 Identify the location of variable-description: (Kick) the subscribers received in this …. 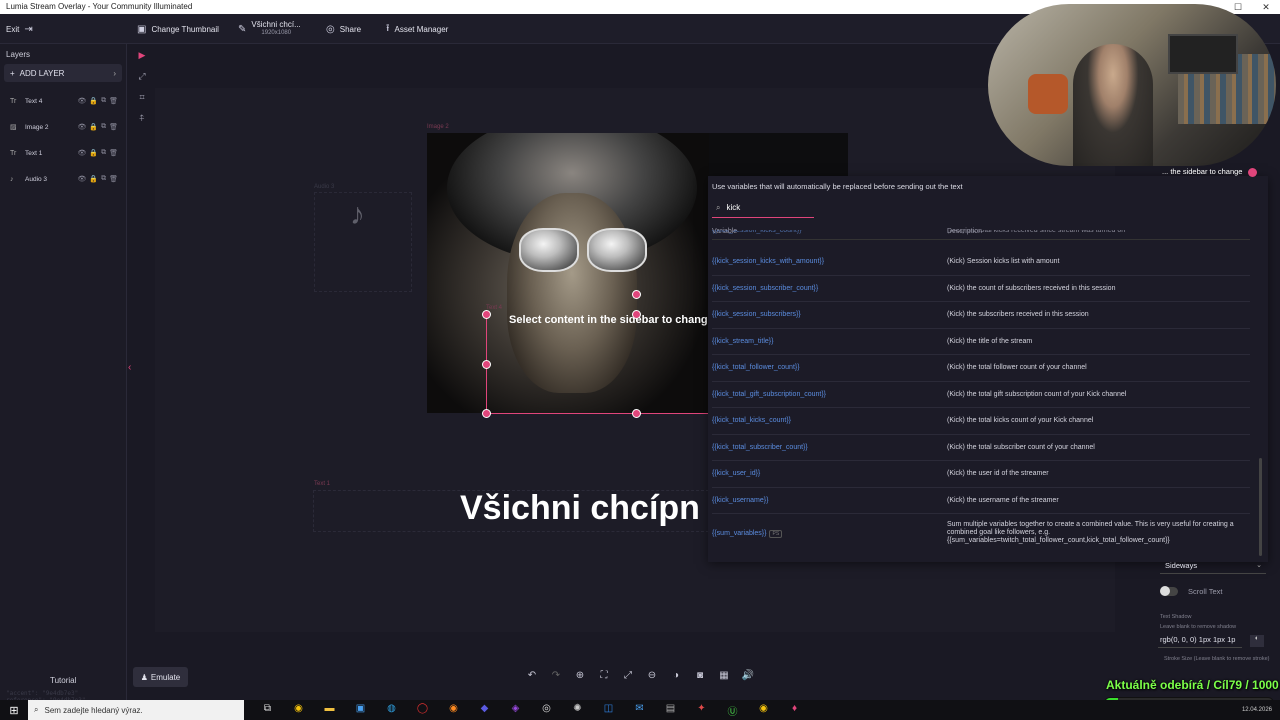
(1018, 314).